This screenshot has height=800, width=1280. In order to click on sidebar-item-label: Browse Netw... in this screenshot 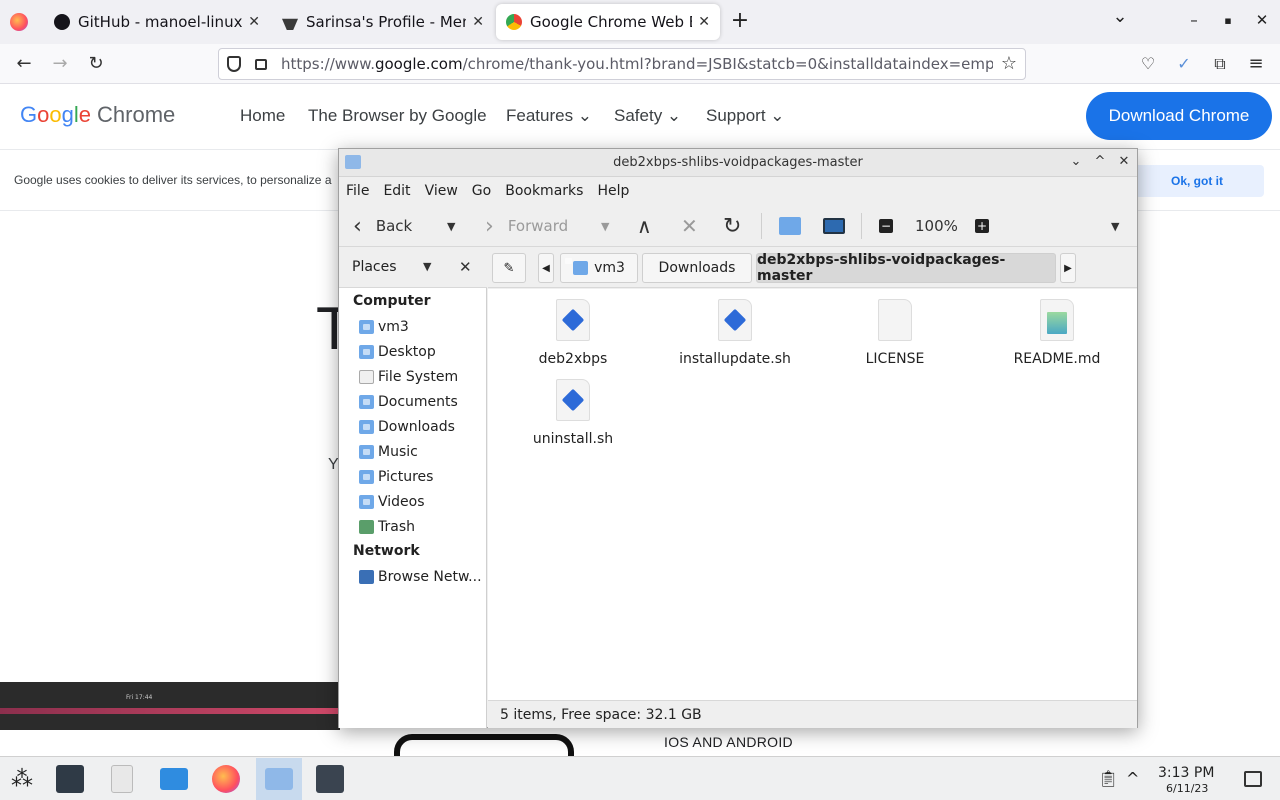, I will do `click(430, 577)`.